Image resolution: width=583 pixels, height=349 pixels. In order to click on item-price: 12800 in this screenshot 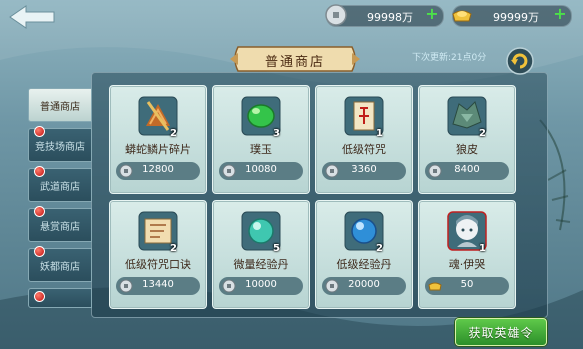, I will do `click(158, 169)`.